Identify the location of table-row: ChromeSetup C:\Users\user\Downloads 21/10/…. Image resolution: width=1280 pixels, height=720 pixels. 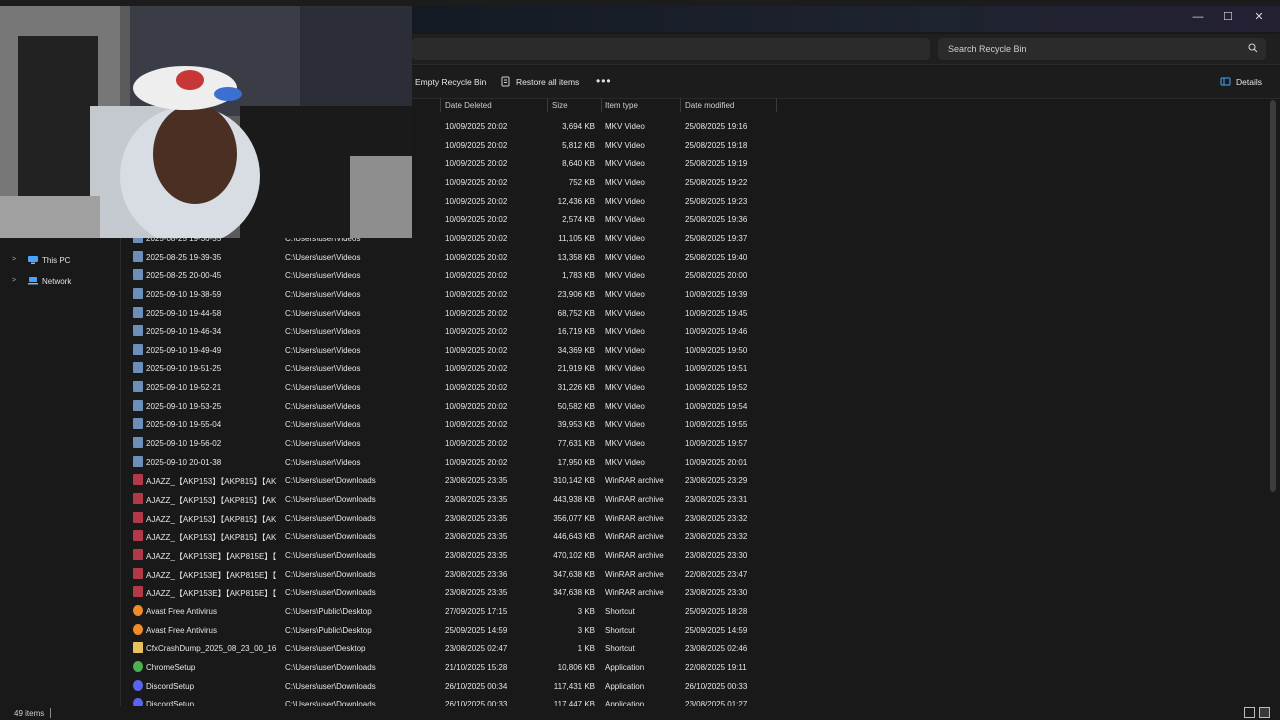
(450, 667).